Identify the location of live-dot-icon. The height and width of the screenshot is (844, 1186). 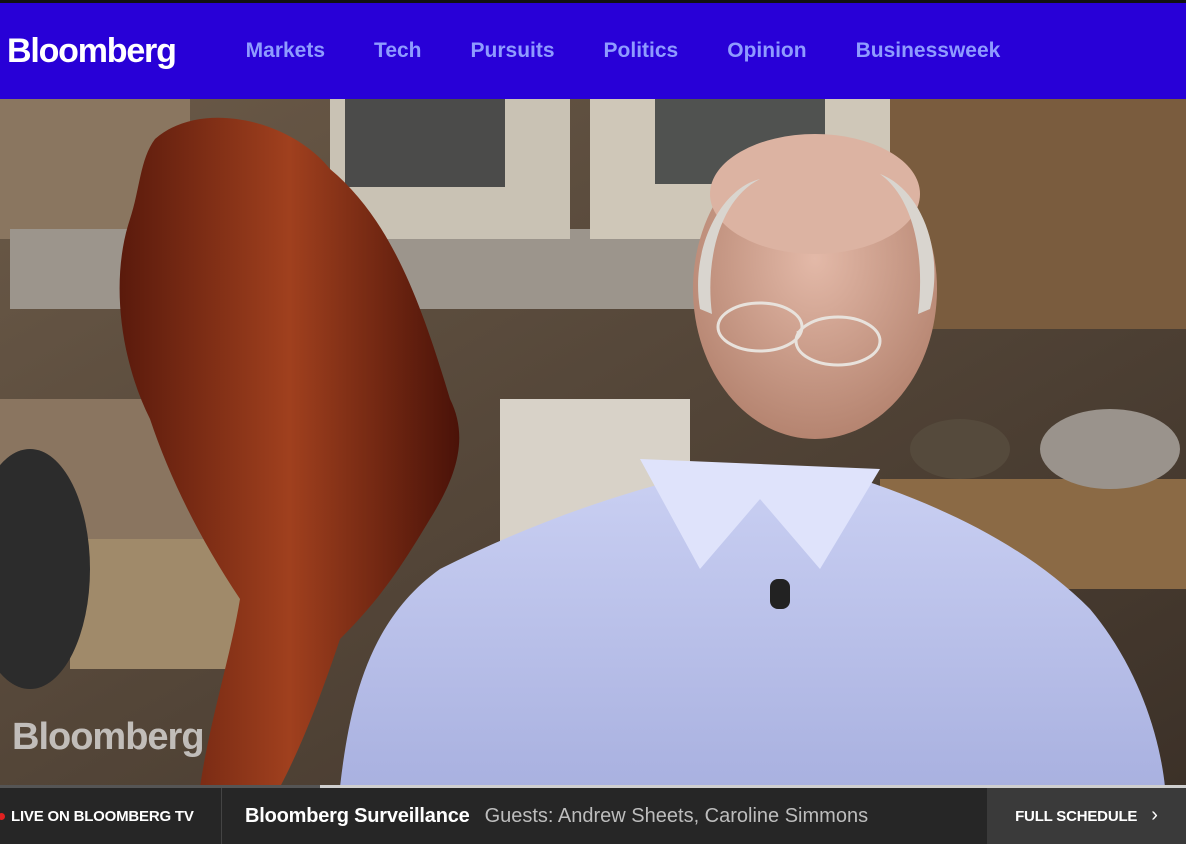
(2, 816).